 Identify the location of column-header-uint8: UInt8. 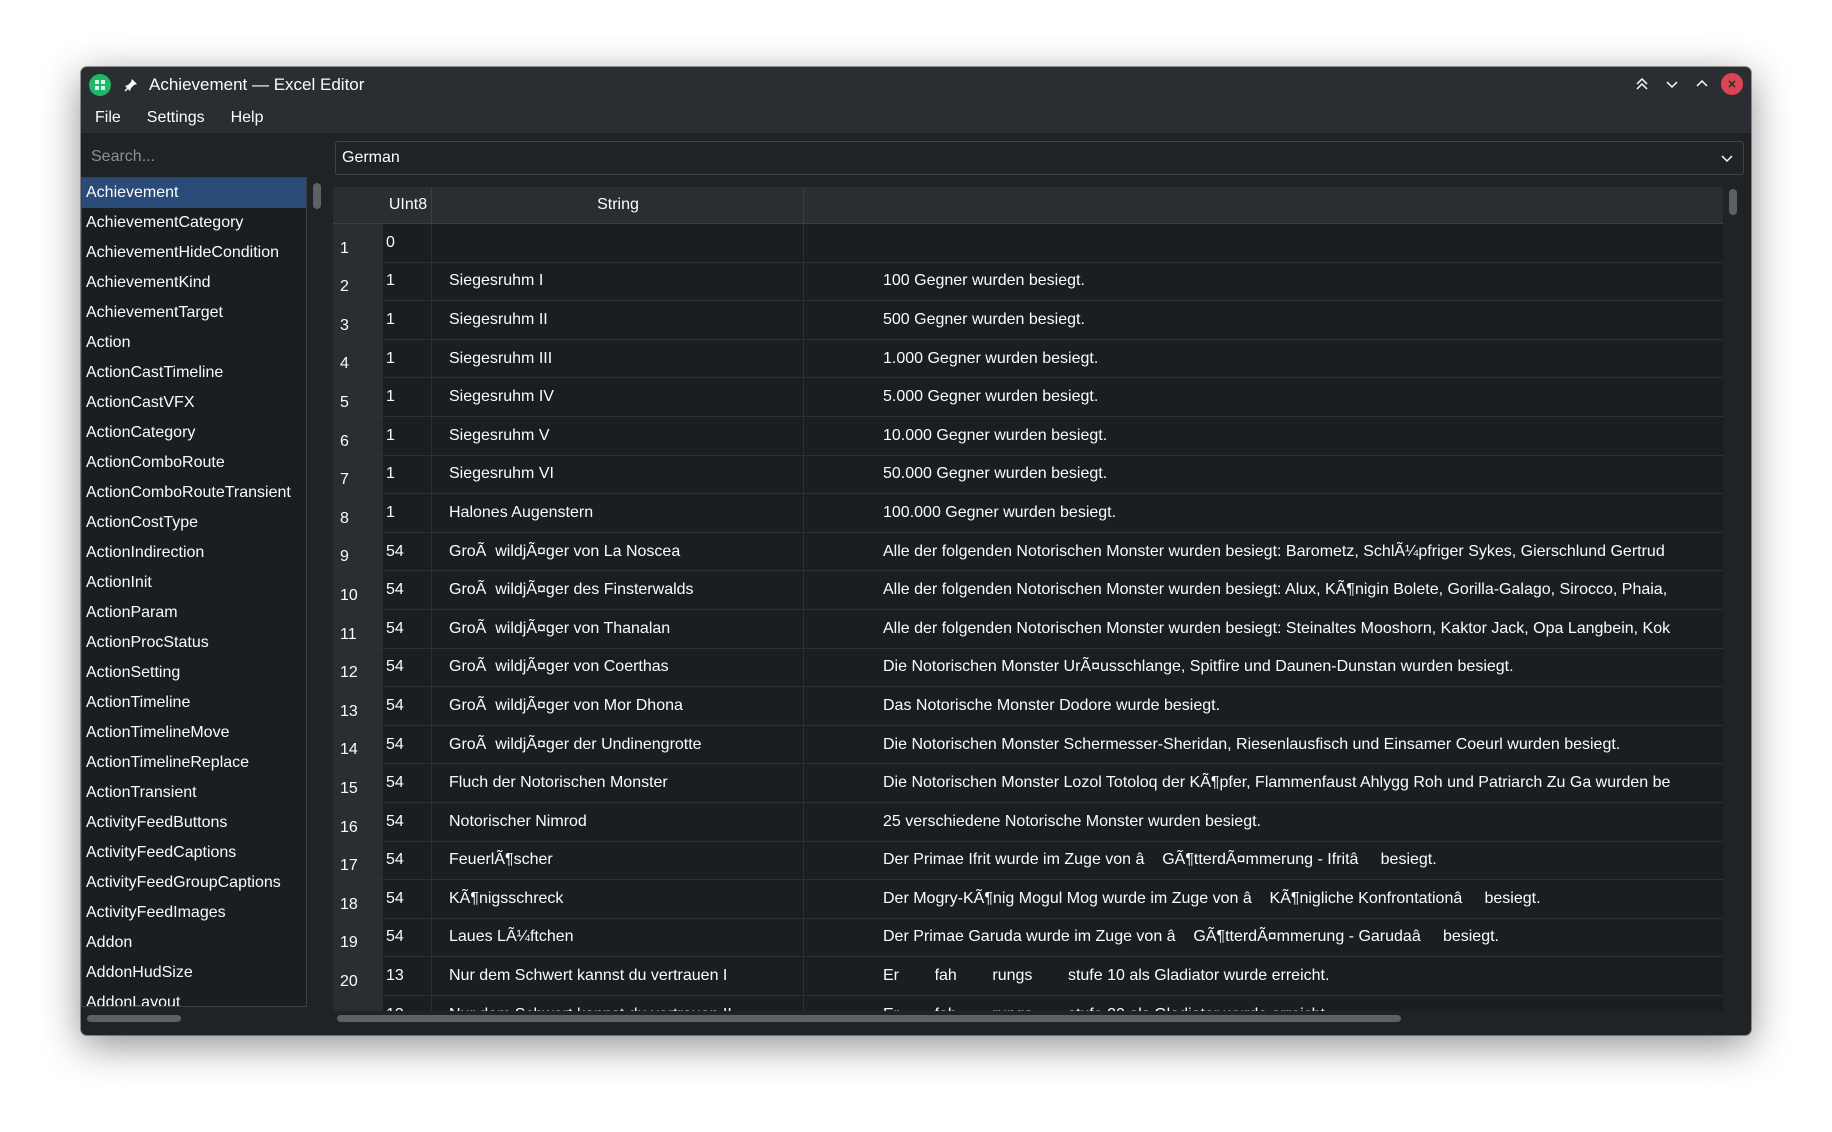
(408, 205).